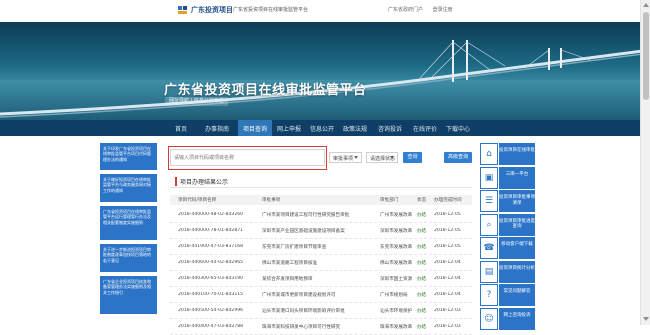 The width and height of the screenshot is (650, 335). What do you see at coordinates (212, 10) in the screenshot?
I see `logo-text: 广东投资项目` at bounding box center [212, 10].